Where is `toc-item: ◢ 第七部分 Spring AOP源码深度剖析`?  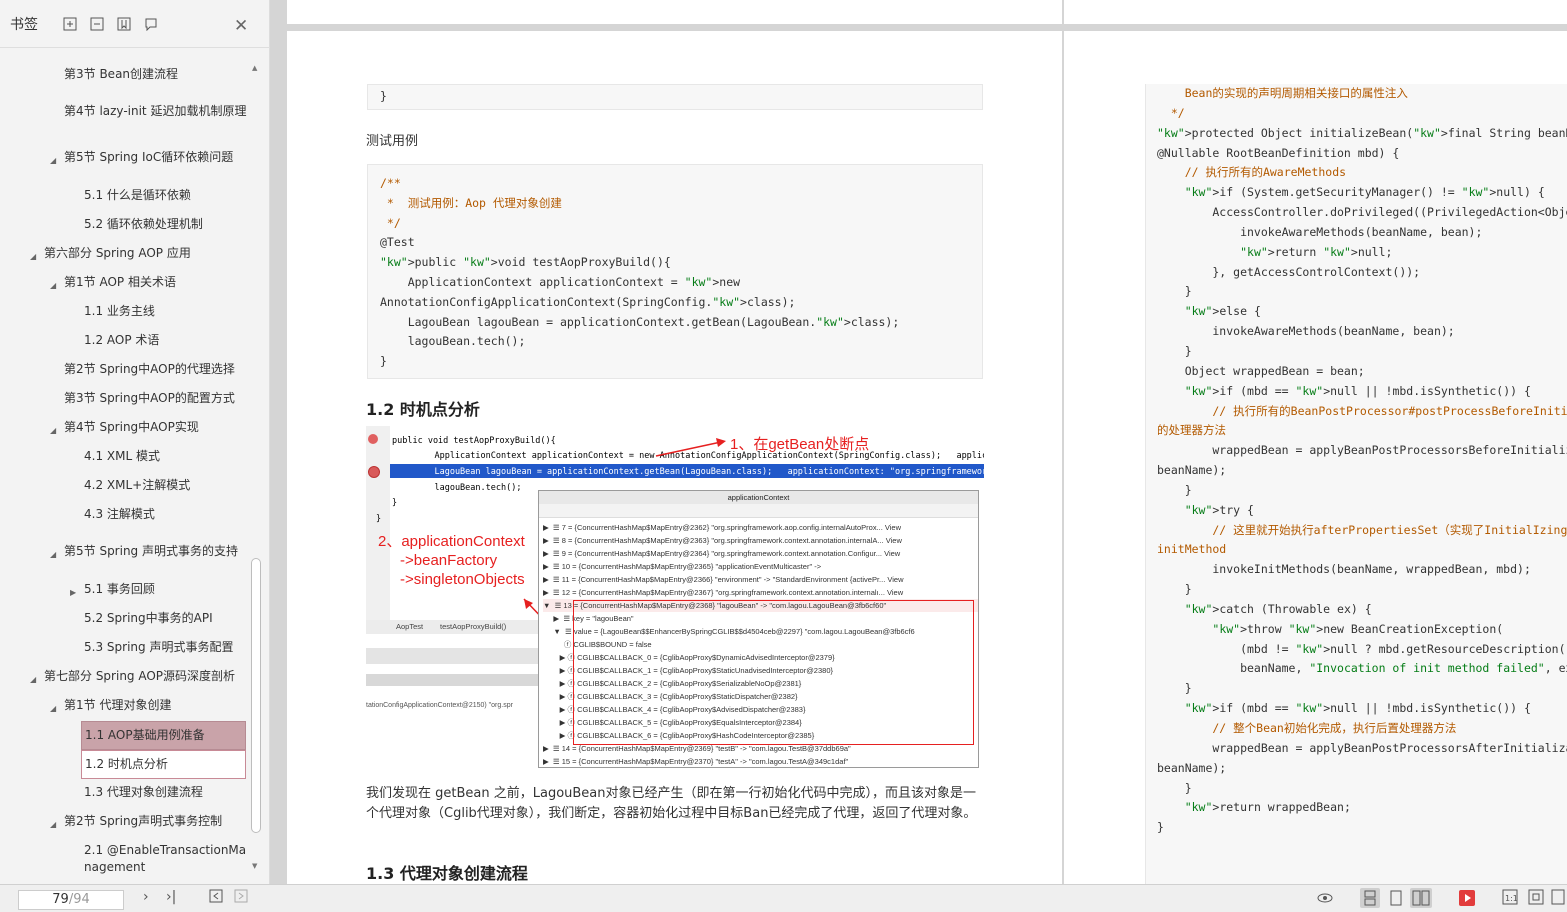 toc-item: ◢ 第七部分 Spring AOP源码深度剖析 is located at coordinates (132, 676).